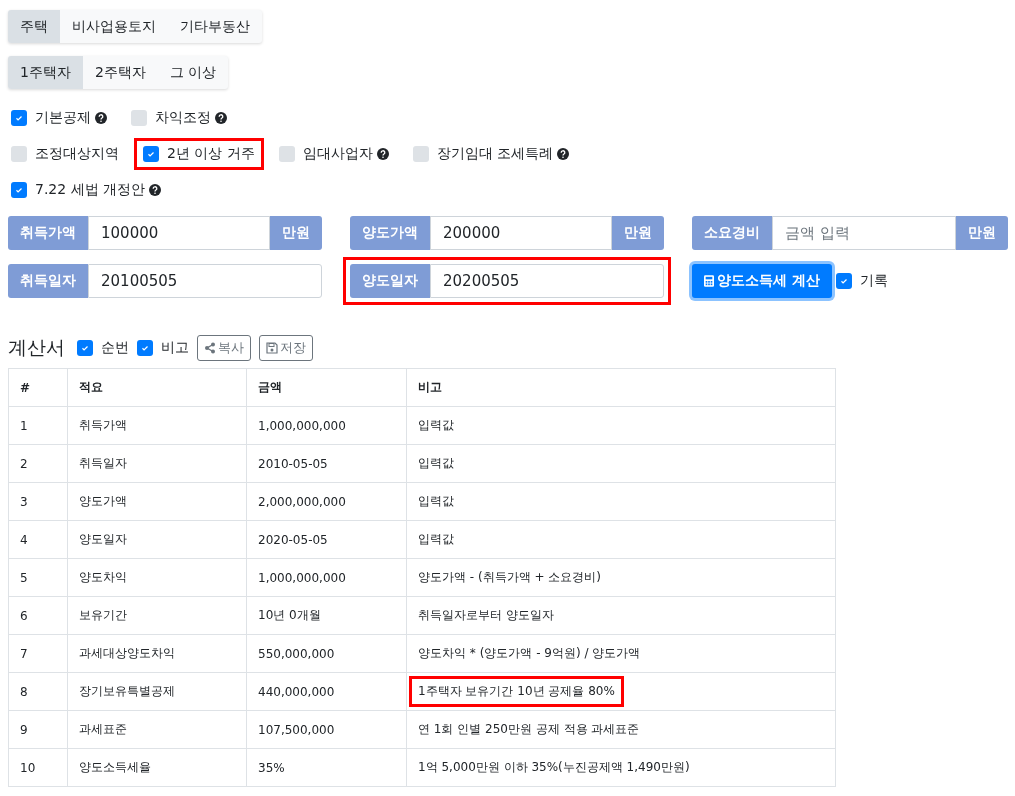  What do you see at coordinates (211, 154) in the screenshot?
I see `checkbox-label: 2년 이상 거주` at bounding box center [211, 154].